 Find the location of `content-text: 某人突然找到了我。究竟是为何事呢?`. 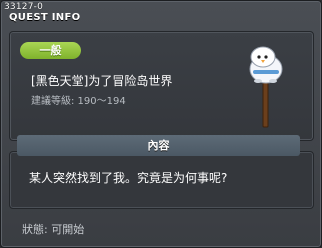

content-text: 某人突然找到了我。究竟是为何事呢? is located at coordinates (128, 178).